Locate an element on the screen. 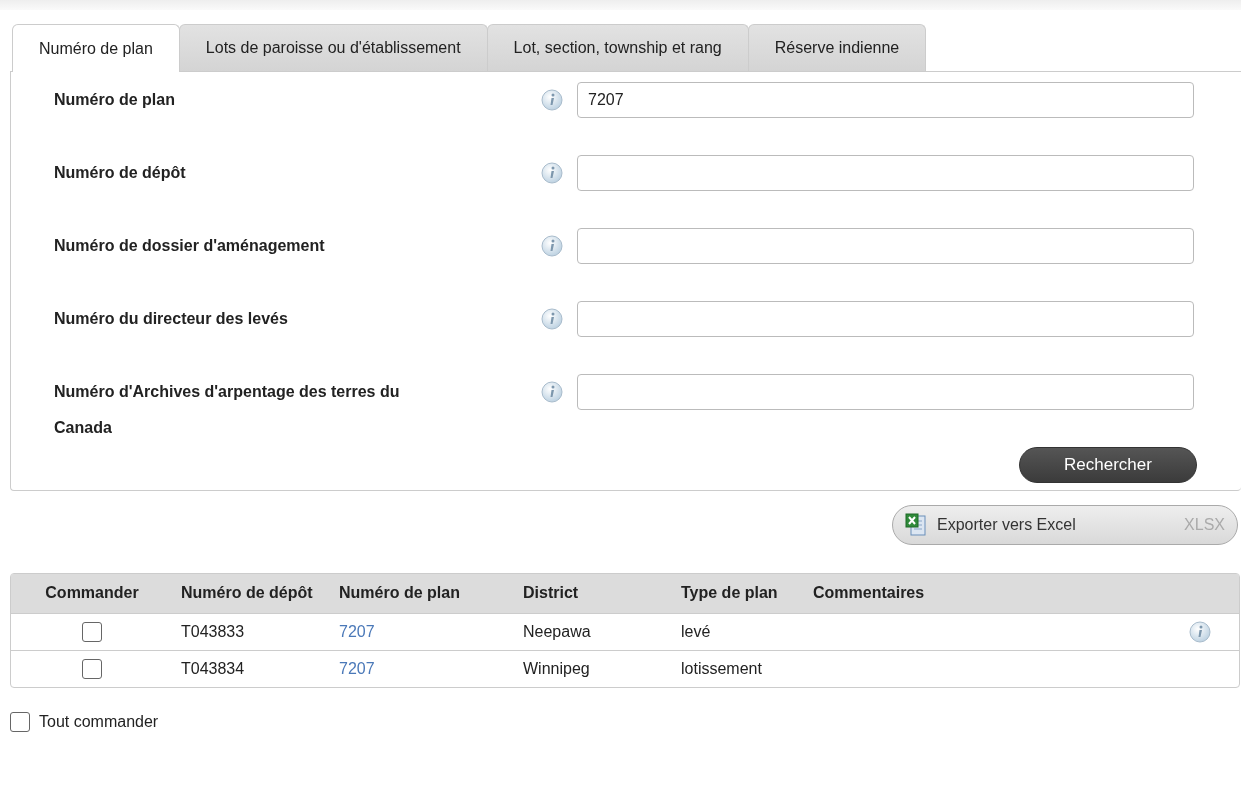 This screenshot has width=1241, height=802. table-cell: lotissement is located at coordinates (721, 668).